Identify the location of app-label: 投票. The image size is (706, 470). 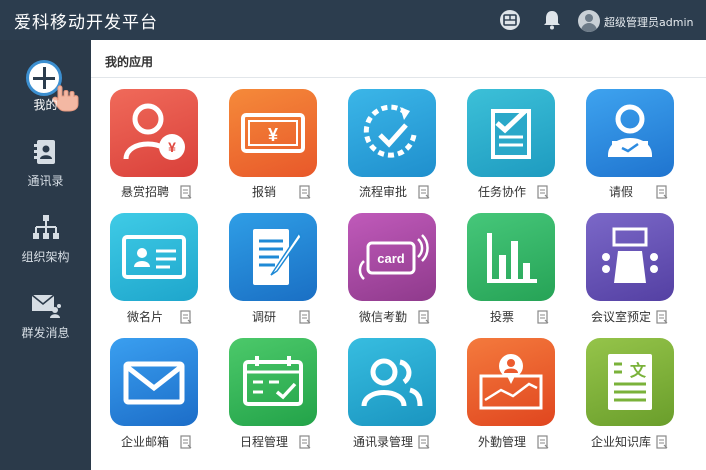
(502, 316).